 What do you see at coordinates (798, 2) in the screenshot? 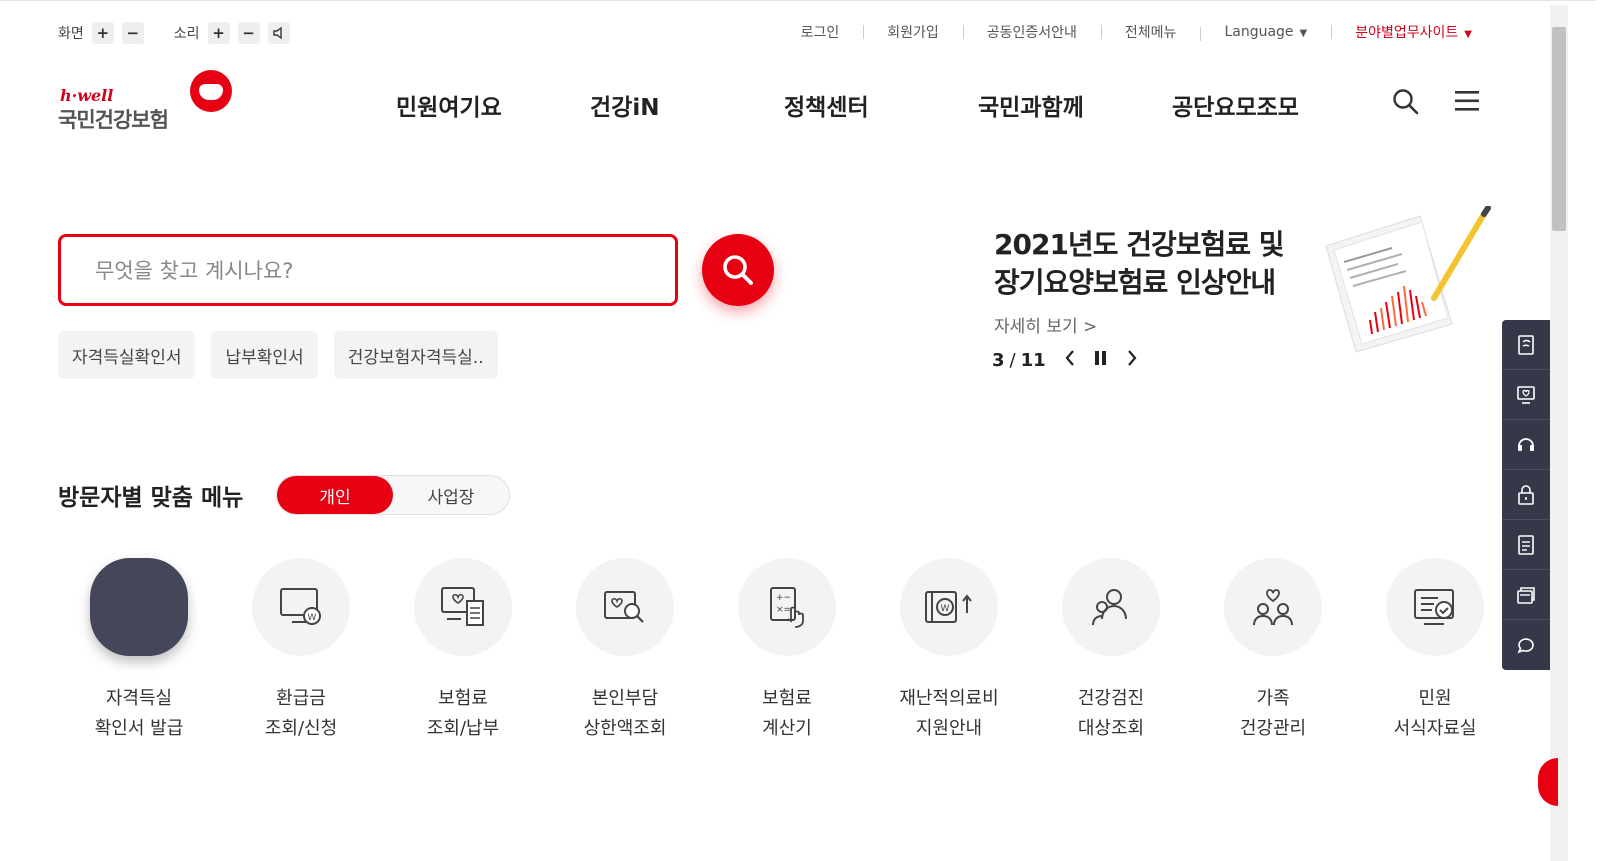
I see `window-top-border` at bounding box center [798, 2].